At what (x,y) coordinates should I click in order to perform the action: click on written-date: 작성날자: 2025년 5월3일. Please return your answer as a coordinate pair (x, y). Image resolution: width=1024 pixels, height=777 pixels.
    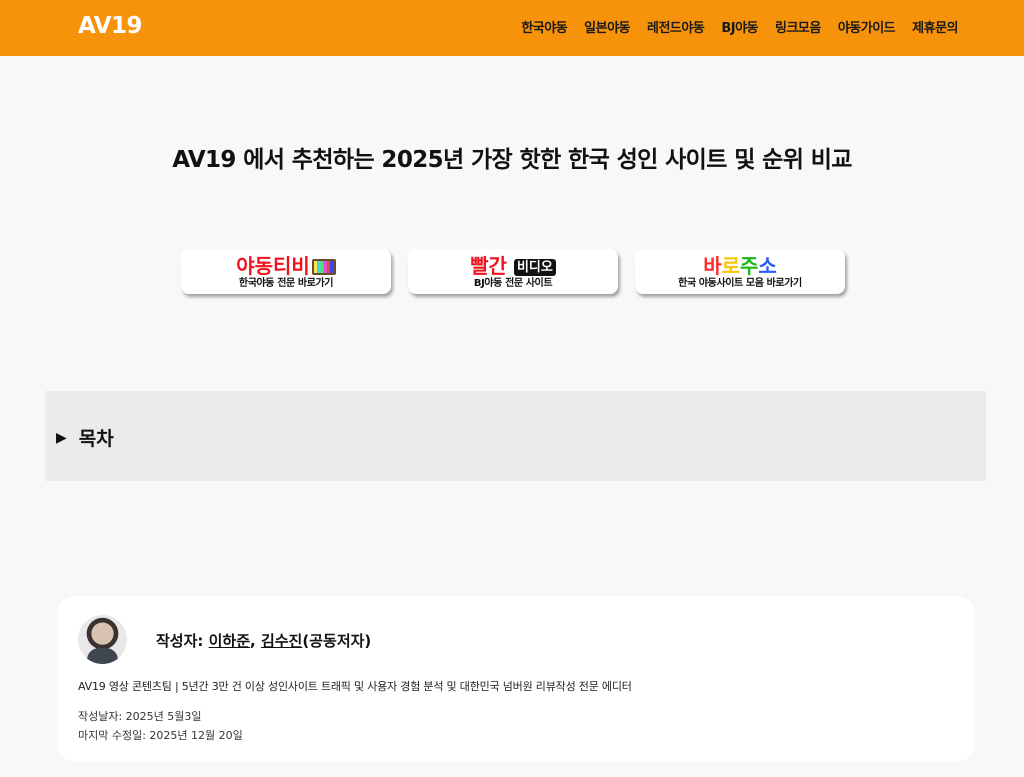
    Looking at the image, I should click on (140, 716).